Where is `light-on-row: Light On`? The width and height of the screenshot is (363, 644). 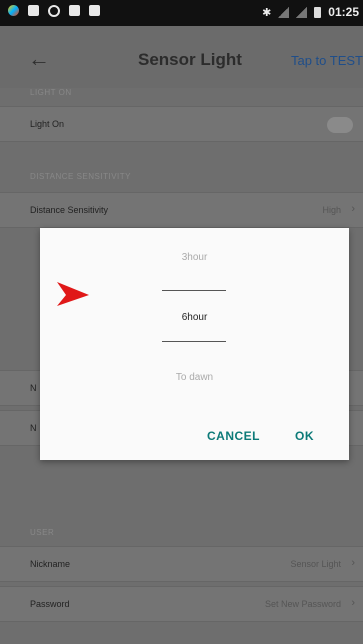
light-on-row: Light On is located at coordinates (181, 124).